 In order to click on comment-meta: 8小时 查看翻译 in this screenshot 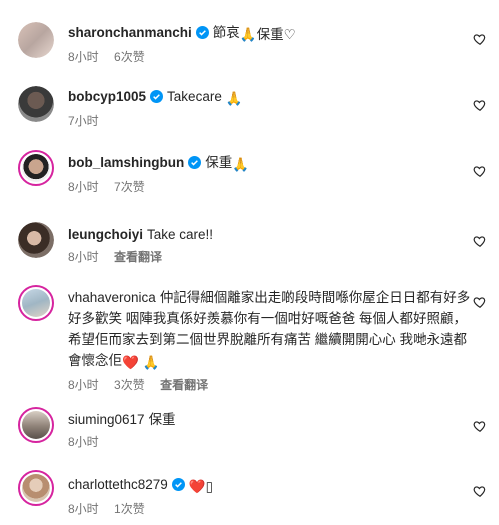, I will do `click(268, 257)`.